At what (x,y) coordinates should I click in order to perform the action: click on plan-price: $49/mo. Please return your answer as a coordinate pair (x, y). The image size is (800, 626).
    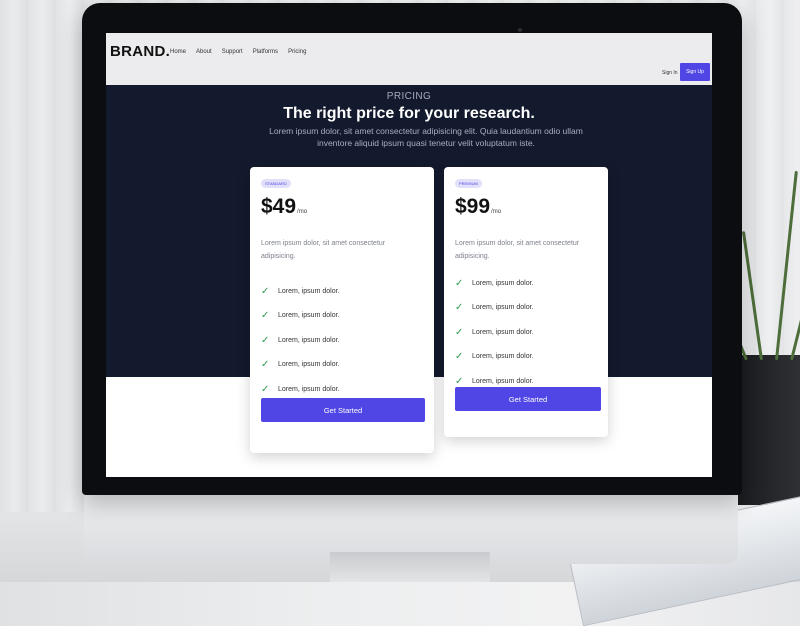
    Looking at the image, I should click on (284, 207).